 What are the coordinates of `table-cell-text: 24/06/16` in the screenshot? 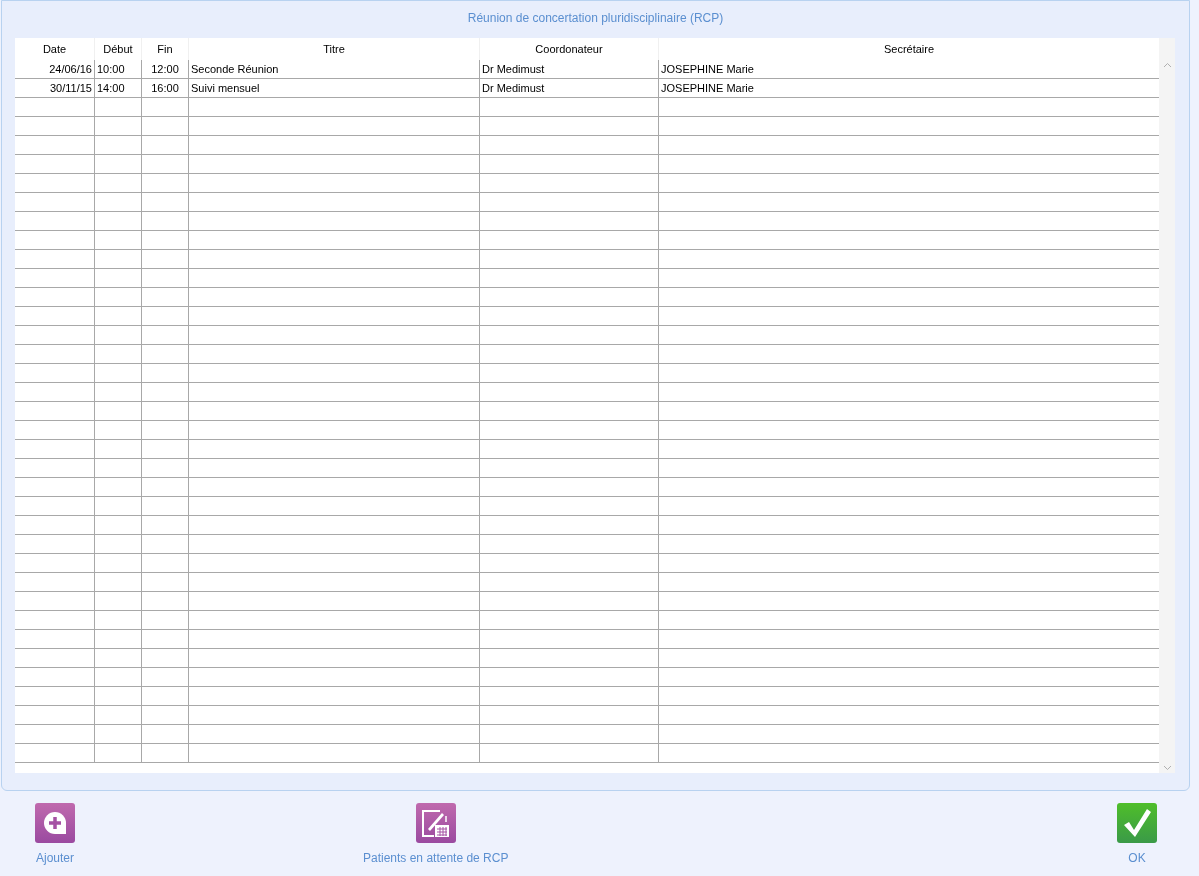 It's located at (70, 69).